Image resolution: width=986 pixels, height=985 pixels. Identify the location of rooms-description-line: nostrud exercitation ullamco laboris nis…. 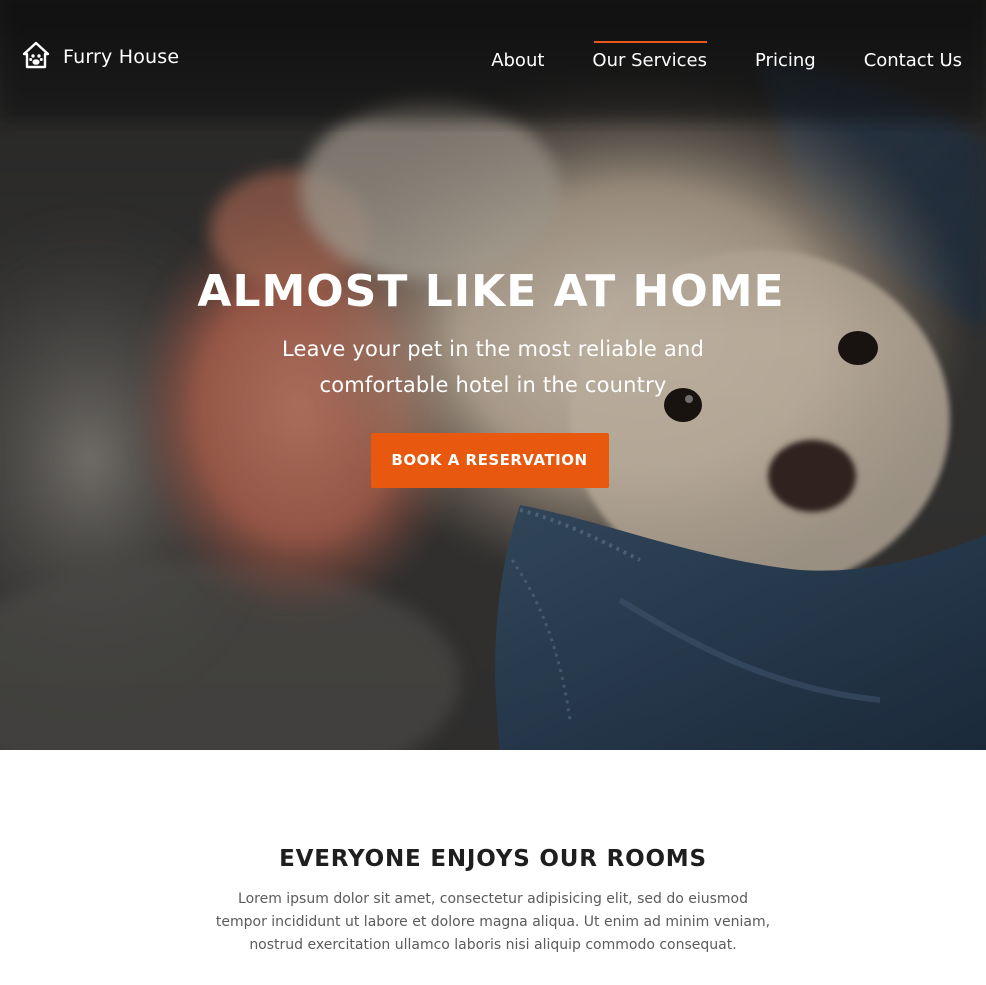
(493, 945).